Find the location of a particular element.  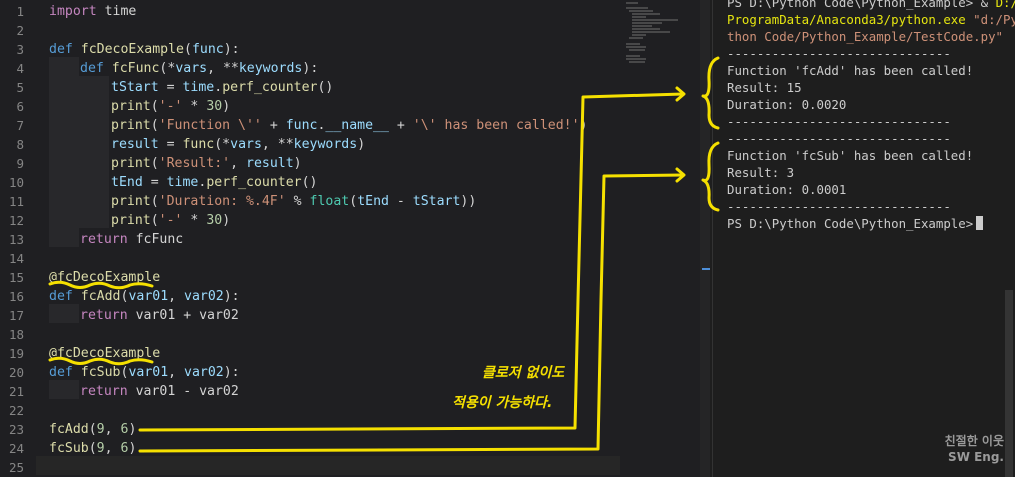

terminal-prompt: PS D:\Python Code\Python_Example> is located at coordinates (855, 223).